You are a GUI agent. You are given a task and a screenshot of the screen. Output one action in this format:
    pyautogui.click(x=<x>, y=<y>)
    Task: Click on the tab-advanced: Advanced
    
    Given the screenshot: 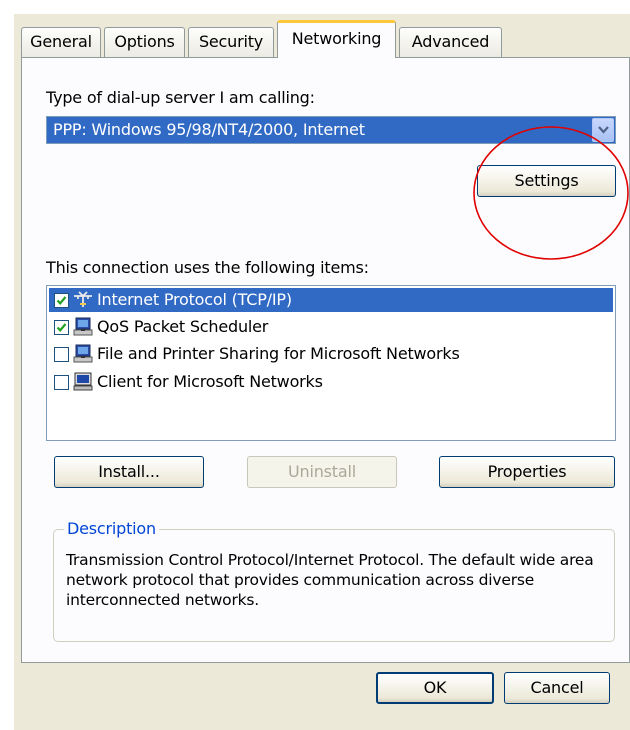 What is the action you would take?
    pyautogui.click(x=450, y=42)
    